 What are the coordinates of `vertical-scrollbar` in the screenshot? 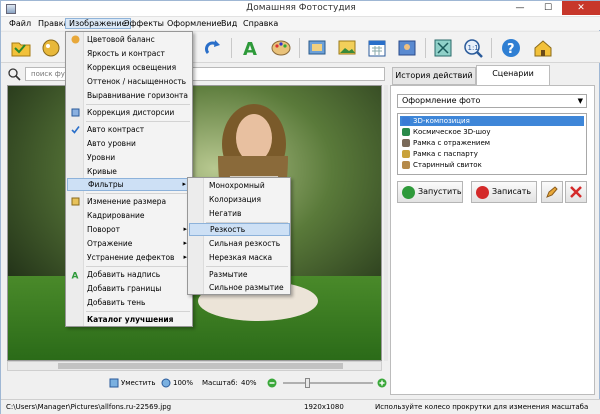 It's located at (386, 223).